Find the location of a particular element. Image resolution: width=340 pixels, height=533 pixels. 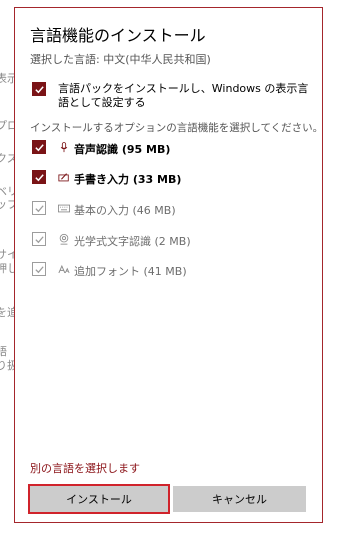

feature-ocr-label: 光学式文字認識 (2 MB) is located at coordinates (132, 241).